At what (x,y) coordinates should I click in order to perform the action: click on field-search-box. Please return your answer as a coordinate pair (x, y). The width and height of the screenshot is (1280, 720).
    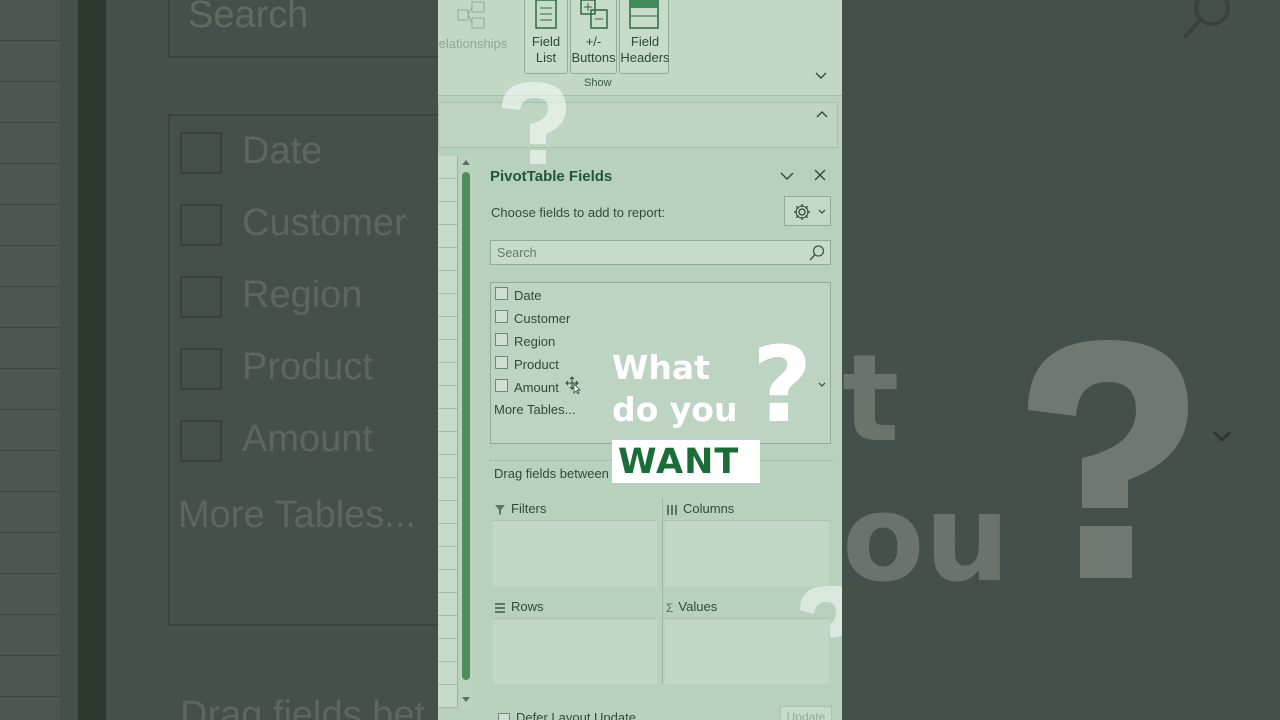
    Looking at the image, I should click on (660, 252).